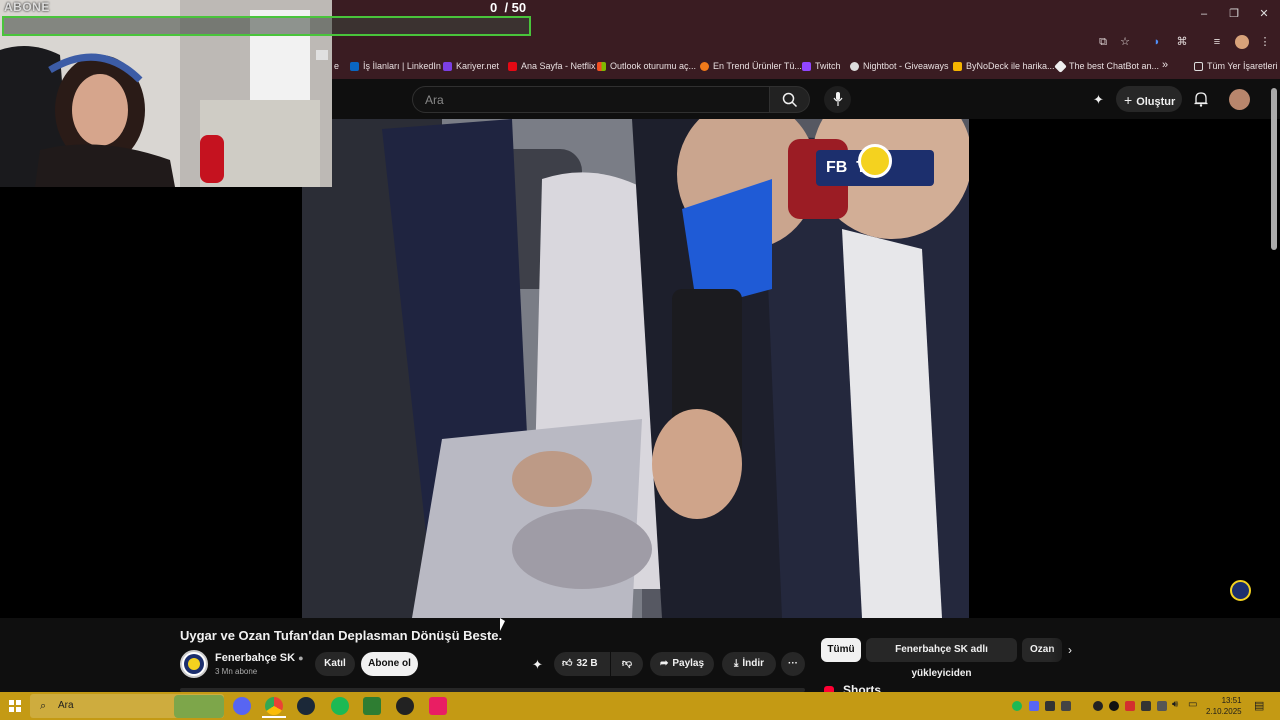 The width and height of the screenshot is (1280, 720). I want to click on chevron-right-icon: ›, so click(1070, 650).